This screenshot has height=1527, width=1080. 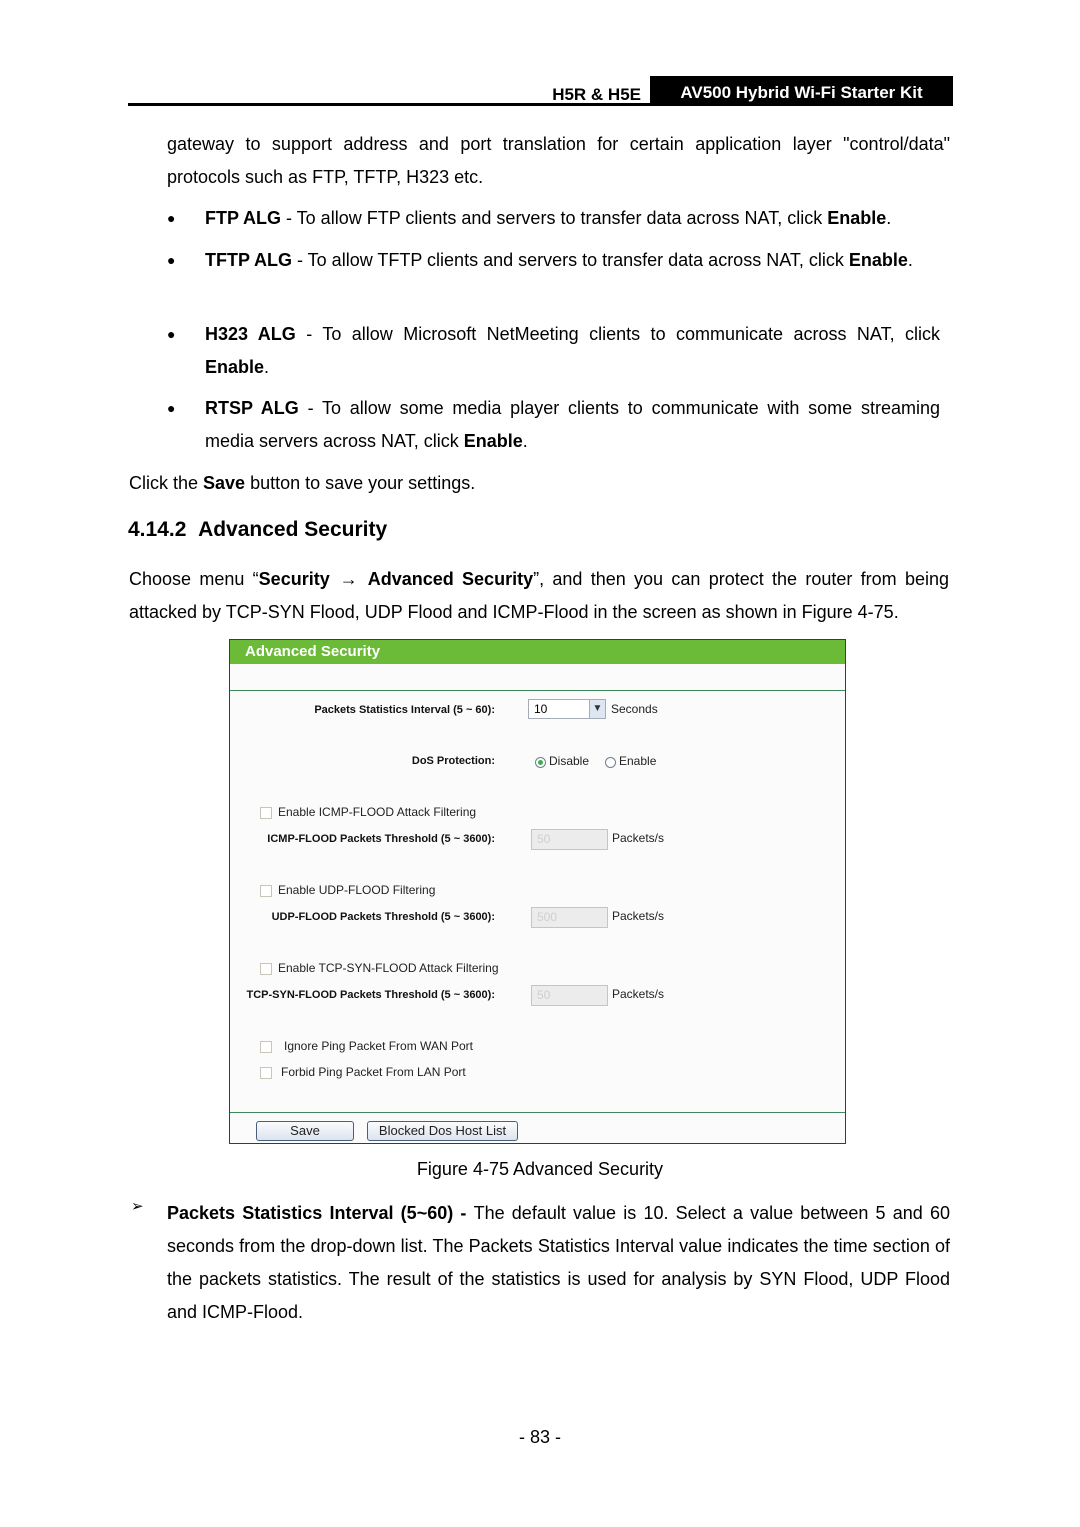 What do you see at coordinates (305, 1131) in the screenshot?
I see `save-button: Save` at bounding box center [305, 1131].